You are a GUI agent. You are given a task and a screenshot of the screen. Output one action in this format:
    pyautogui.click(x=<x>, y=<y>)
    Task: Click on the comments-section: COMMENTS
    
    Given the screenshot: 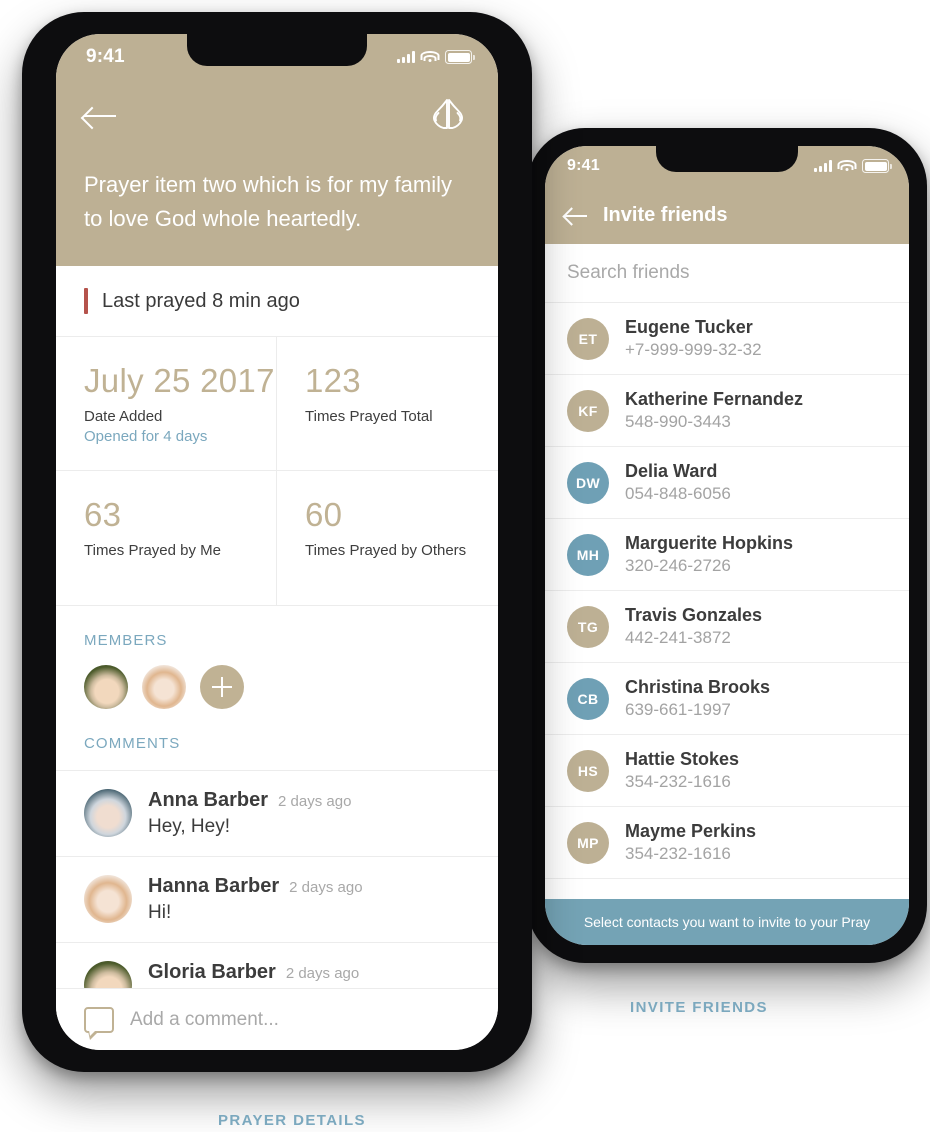 What is the action you would take?
    pyautogui.click(x=277, y=730)
    